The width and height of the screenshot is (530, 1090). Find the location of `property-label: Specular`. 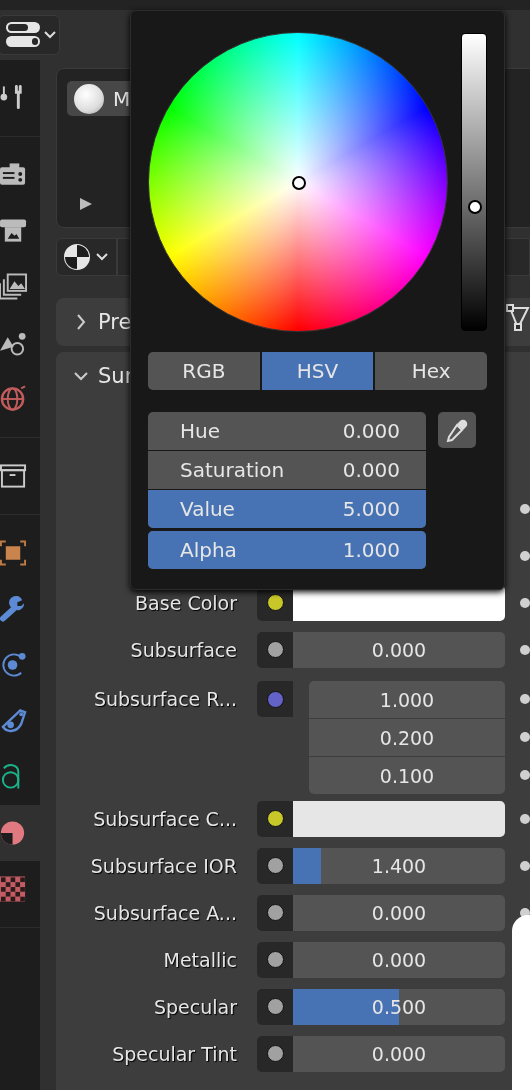

property-label: Specular is located at coordinates (195, 1006).